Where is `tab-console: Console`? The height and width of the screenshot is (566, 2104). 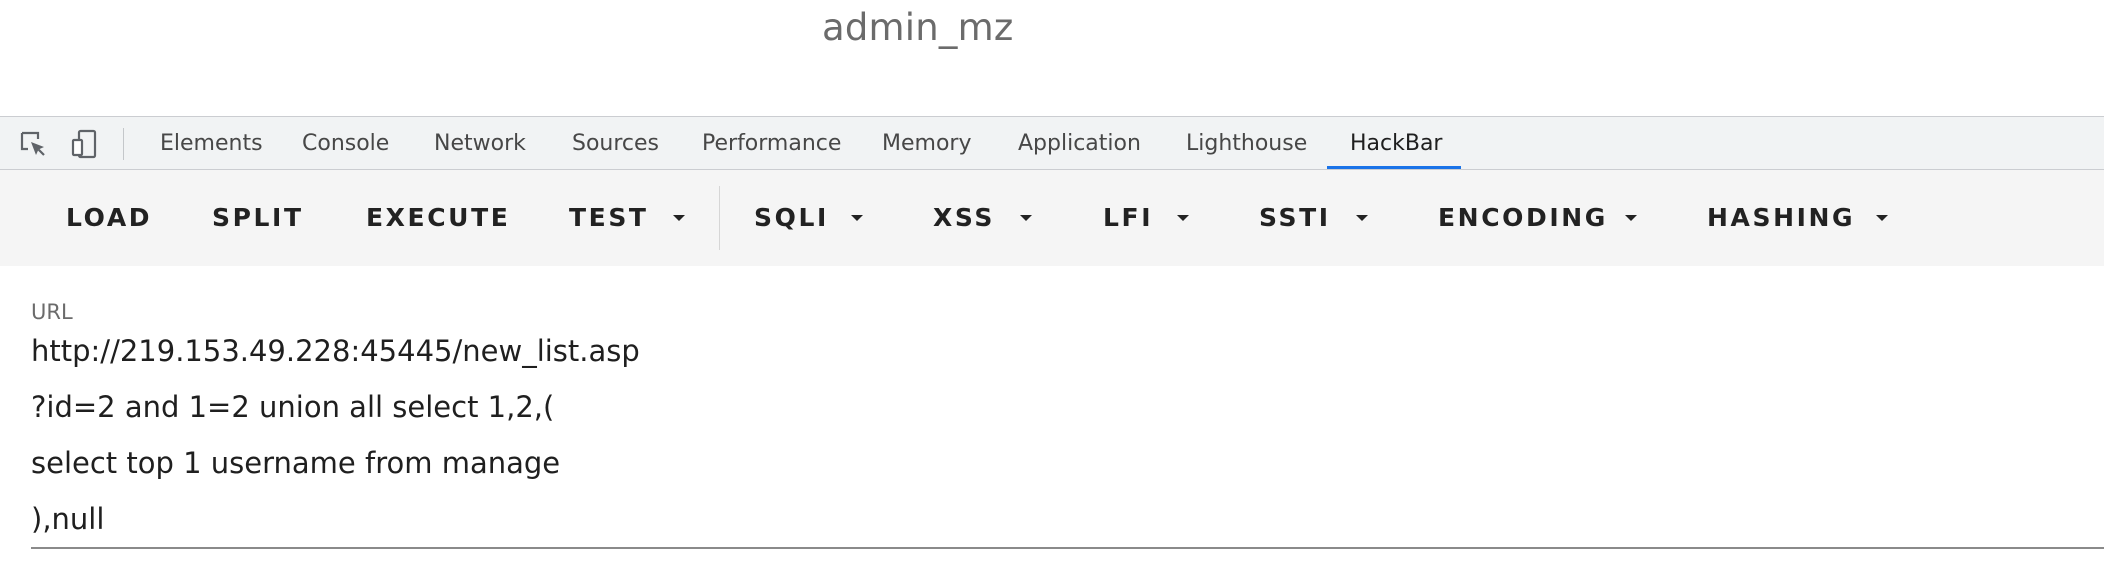
tab-console: Console is located at coordinates (345, 143).